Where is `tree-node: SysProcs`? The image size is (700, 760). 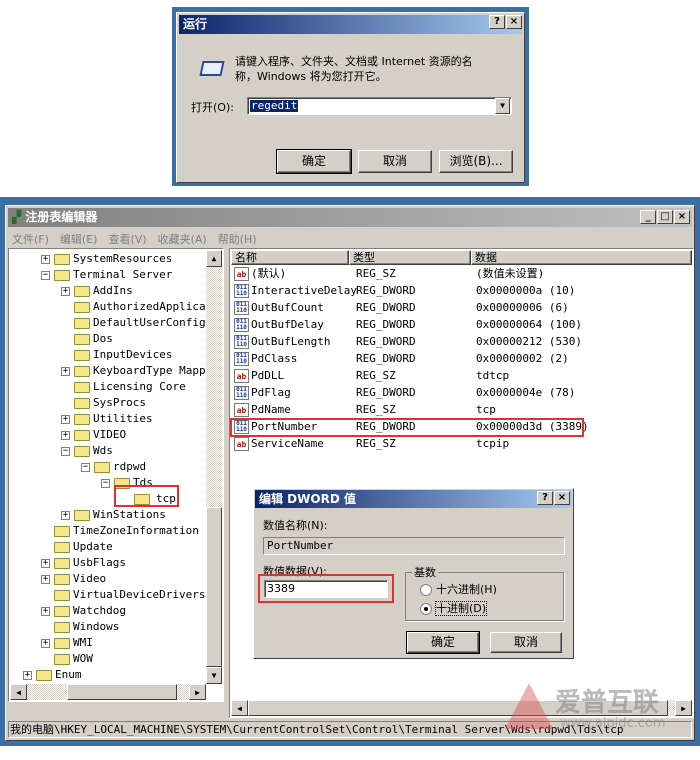 tree-node: SysProcs is located at coordinates (109, 403).